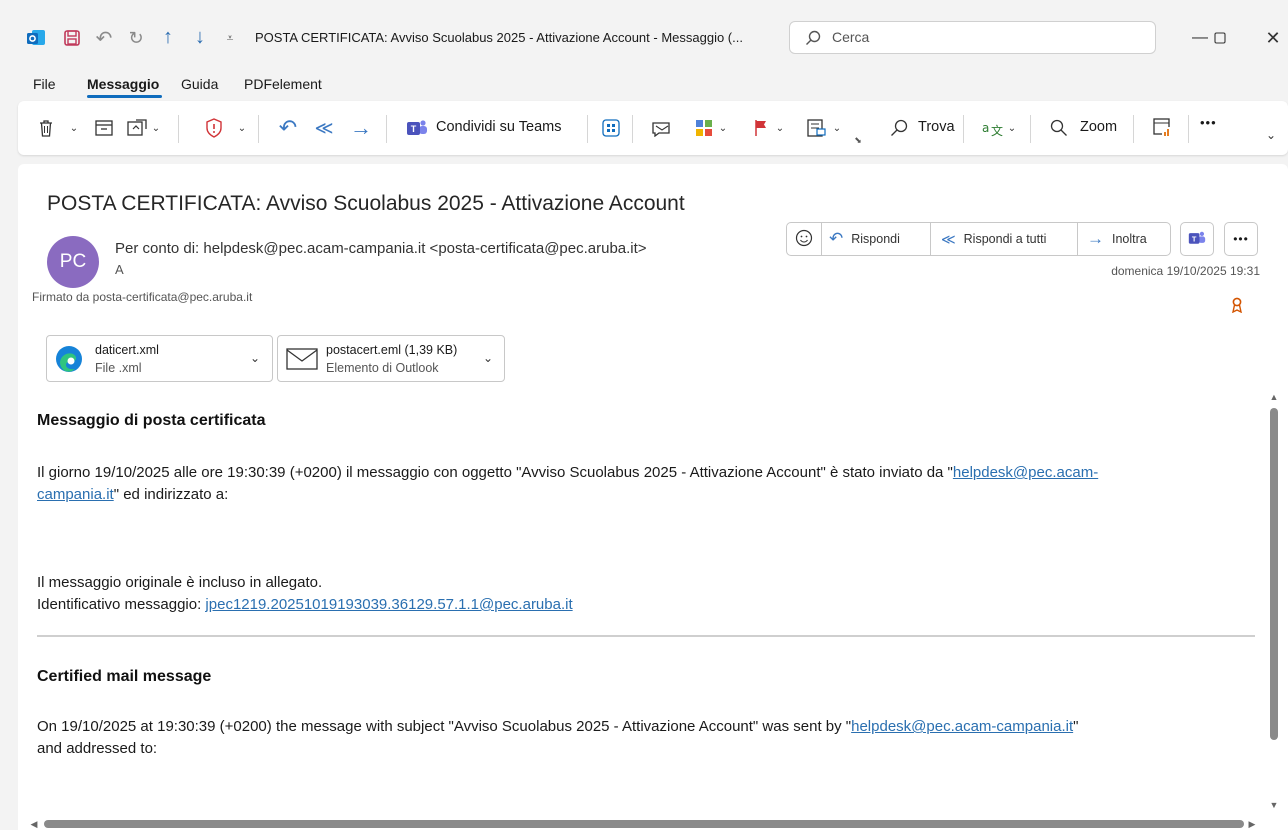 Image resolution: width=1288 pixels, height=830 pixels. Describe the element at coordinates (1237, 305) in the screenshot. I see `certificate-ribbon-icon` at that location.